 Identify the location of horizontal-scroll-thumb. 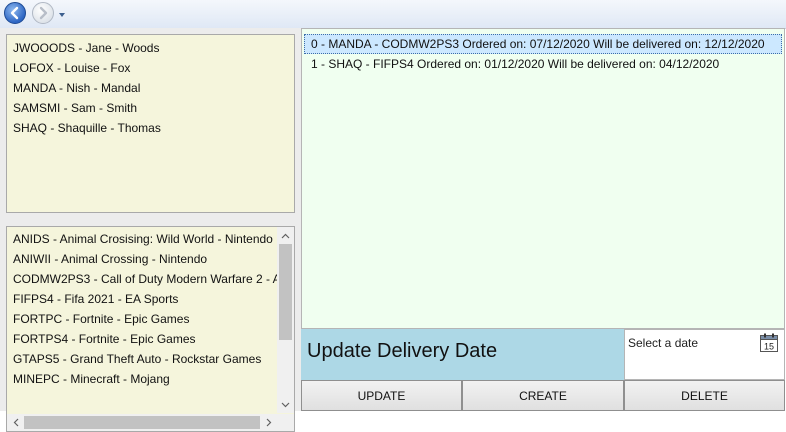
(142, 422).